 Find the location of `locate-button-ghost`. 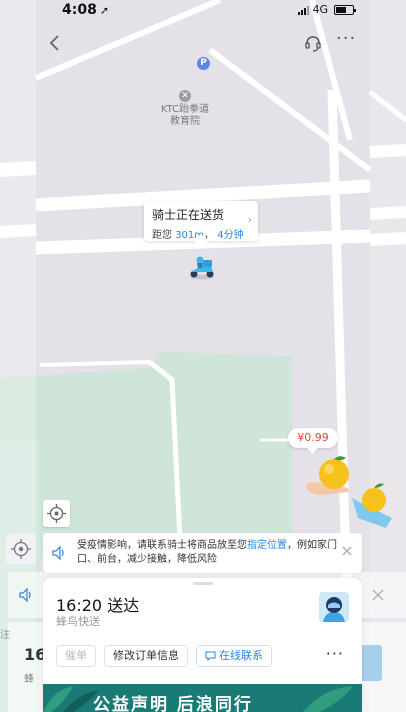

locate-button-ghost is located at coordinates (21, 549).